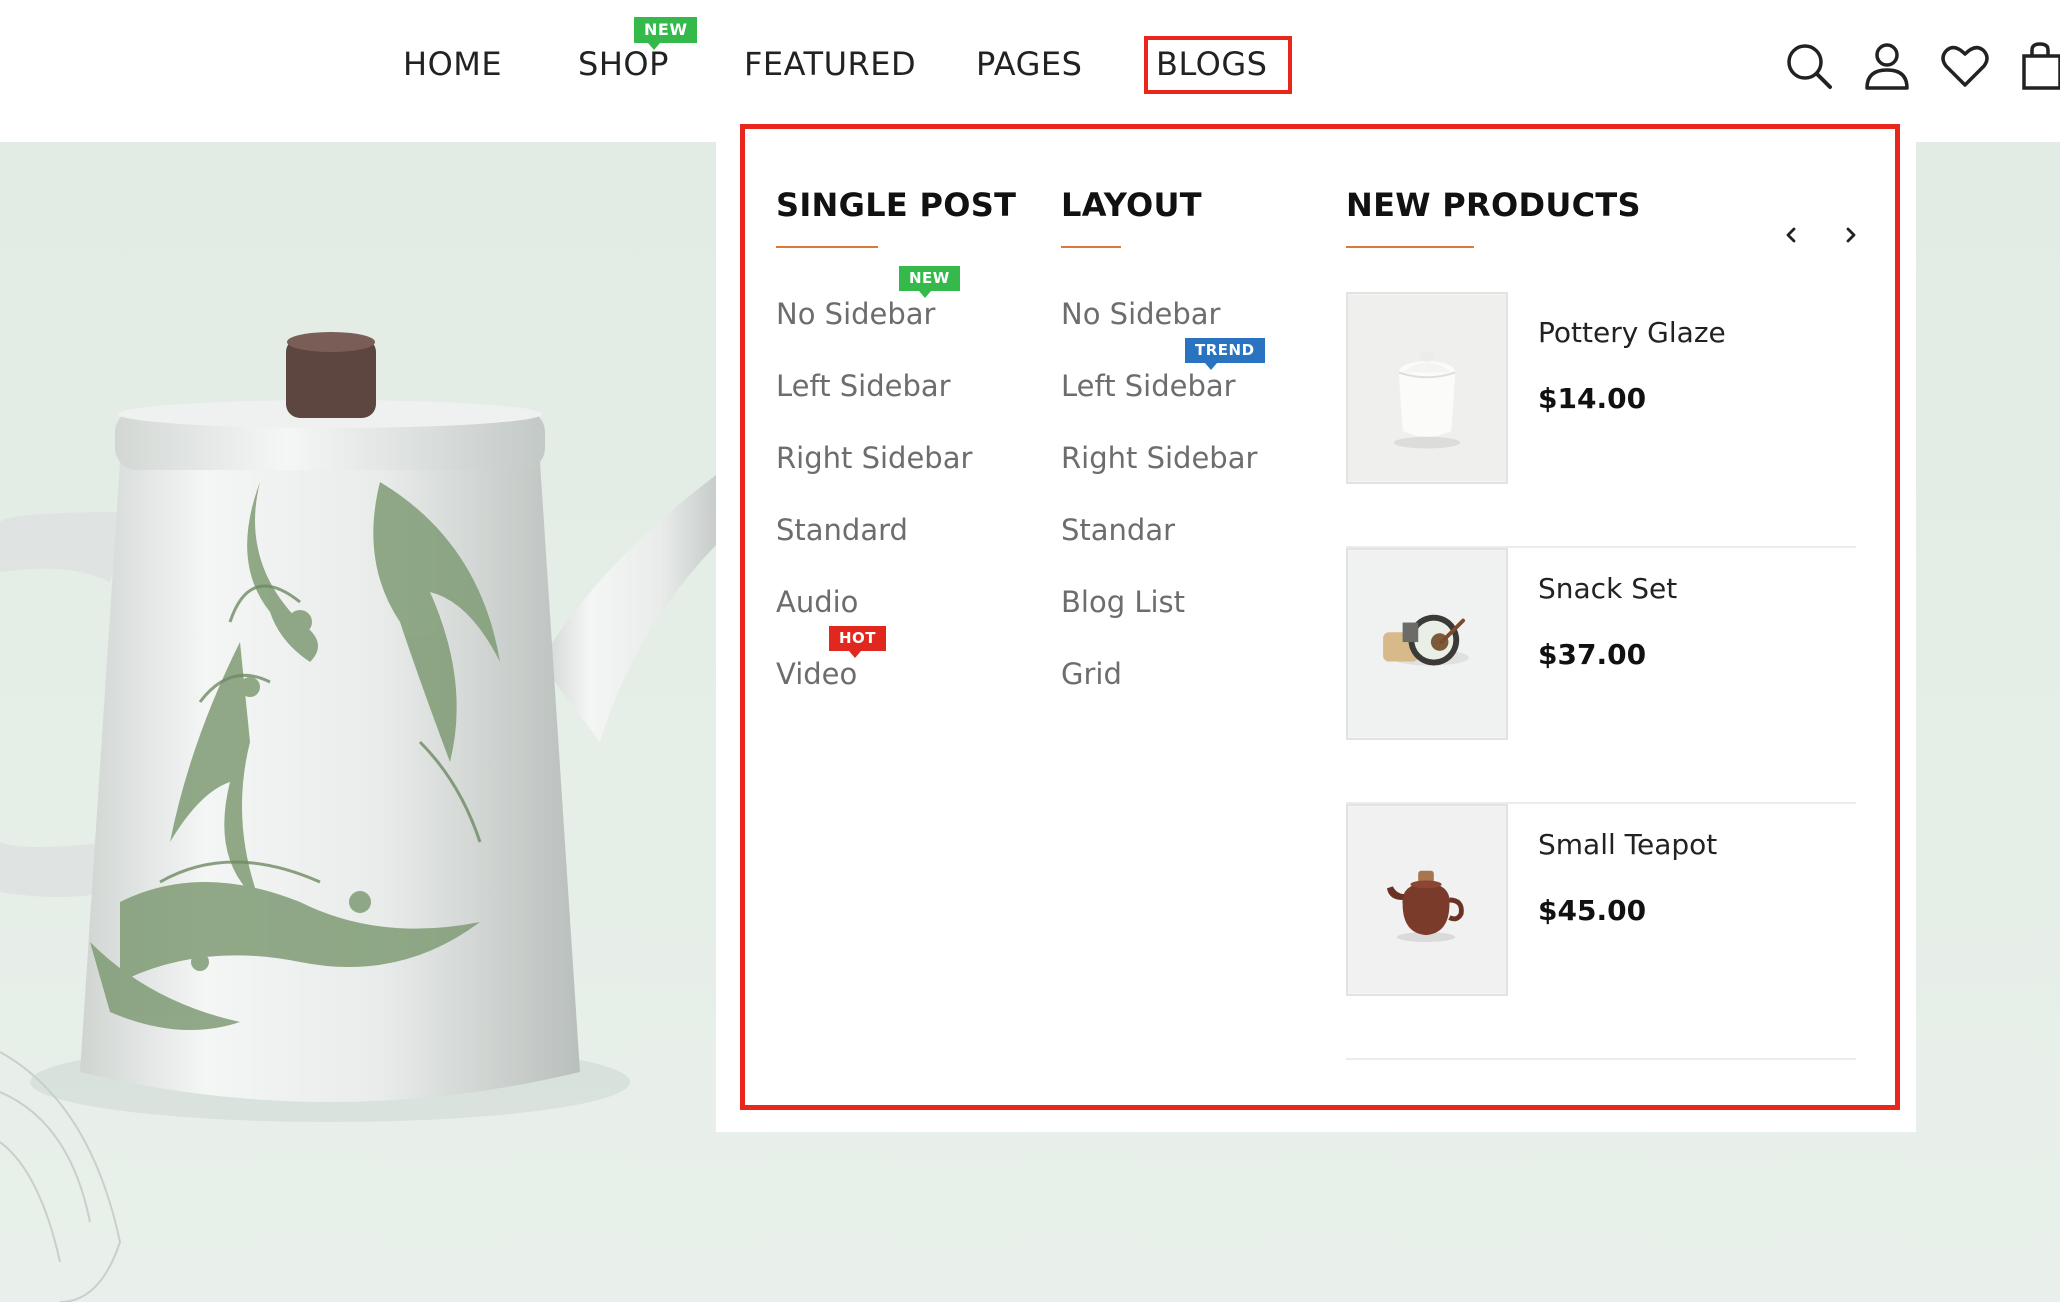  Describe the element at coordinates (896, 205) in the screenshot. I see `single-post-heading: SINGLE POST` at that location.